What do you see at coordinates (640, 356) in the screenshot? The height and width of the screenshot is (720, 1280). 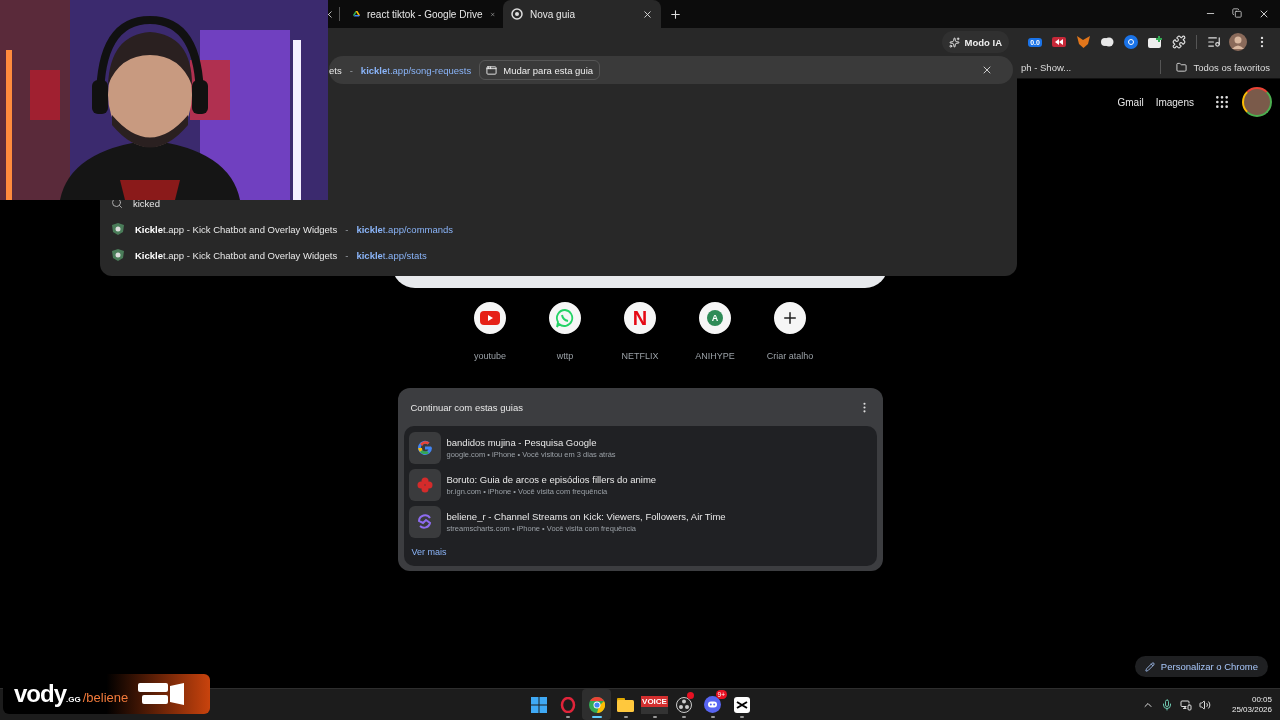 I see `shortcut-label: NETFLIX` at bounding box center [640, 356].